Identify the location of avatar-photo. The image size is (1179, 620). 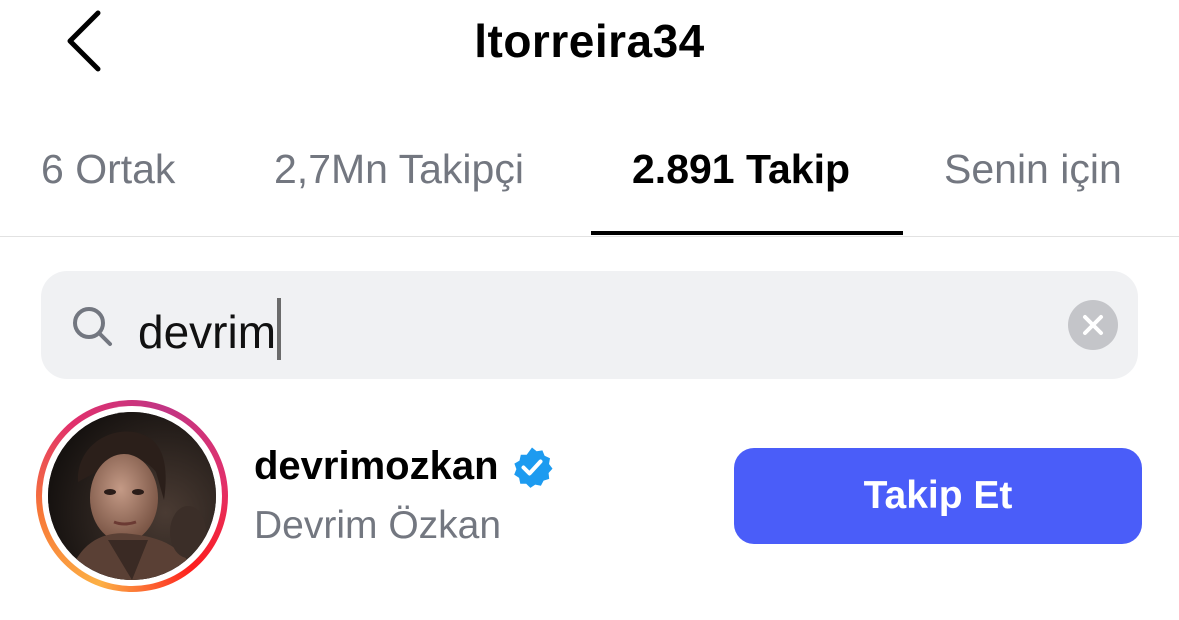
(132, 496).